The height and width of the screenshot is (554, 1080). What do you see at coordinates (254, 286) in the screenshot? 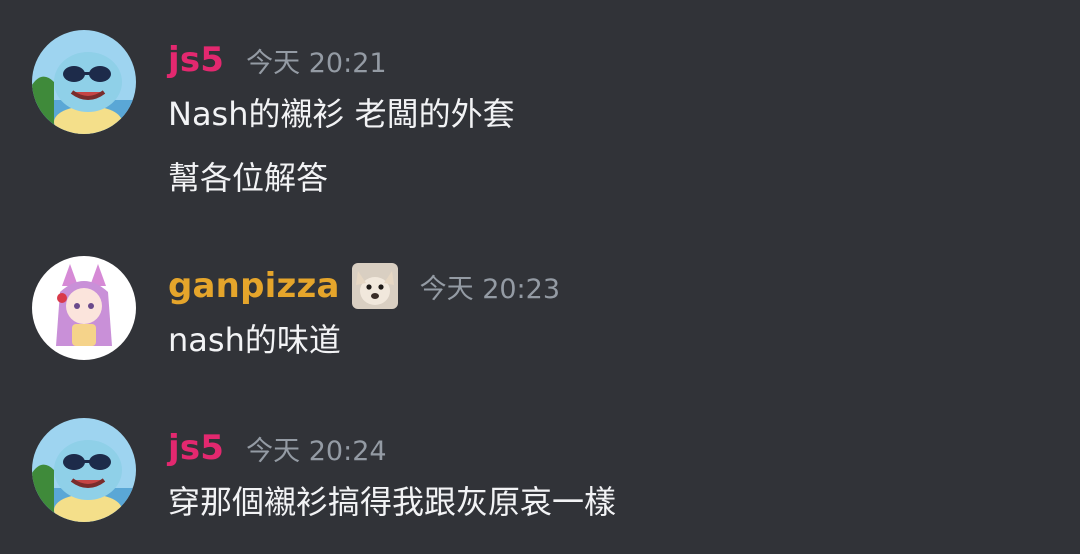
I see `username: ganpizza` at bounding box center [254, 286].